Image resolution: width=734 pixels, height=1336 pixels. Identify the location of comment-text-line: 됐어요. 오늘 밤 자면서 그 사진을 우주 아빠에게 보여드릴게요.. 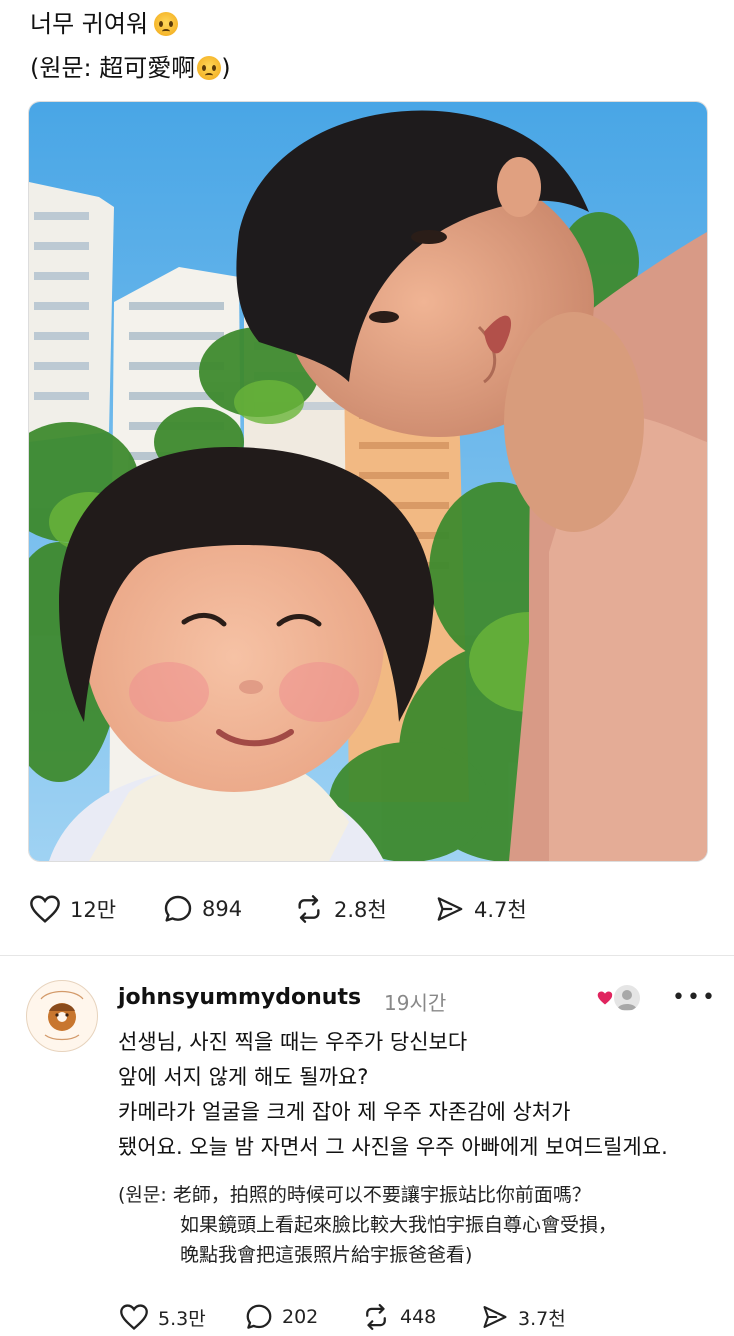
(393, 1147).